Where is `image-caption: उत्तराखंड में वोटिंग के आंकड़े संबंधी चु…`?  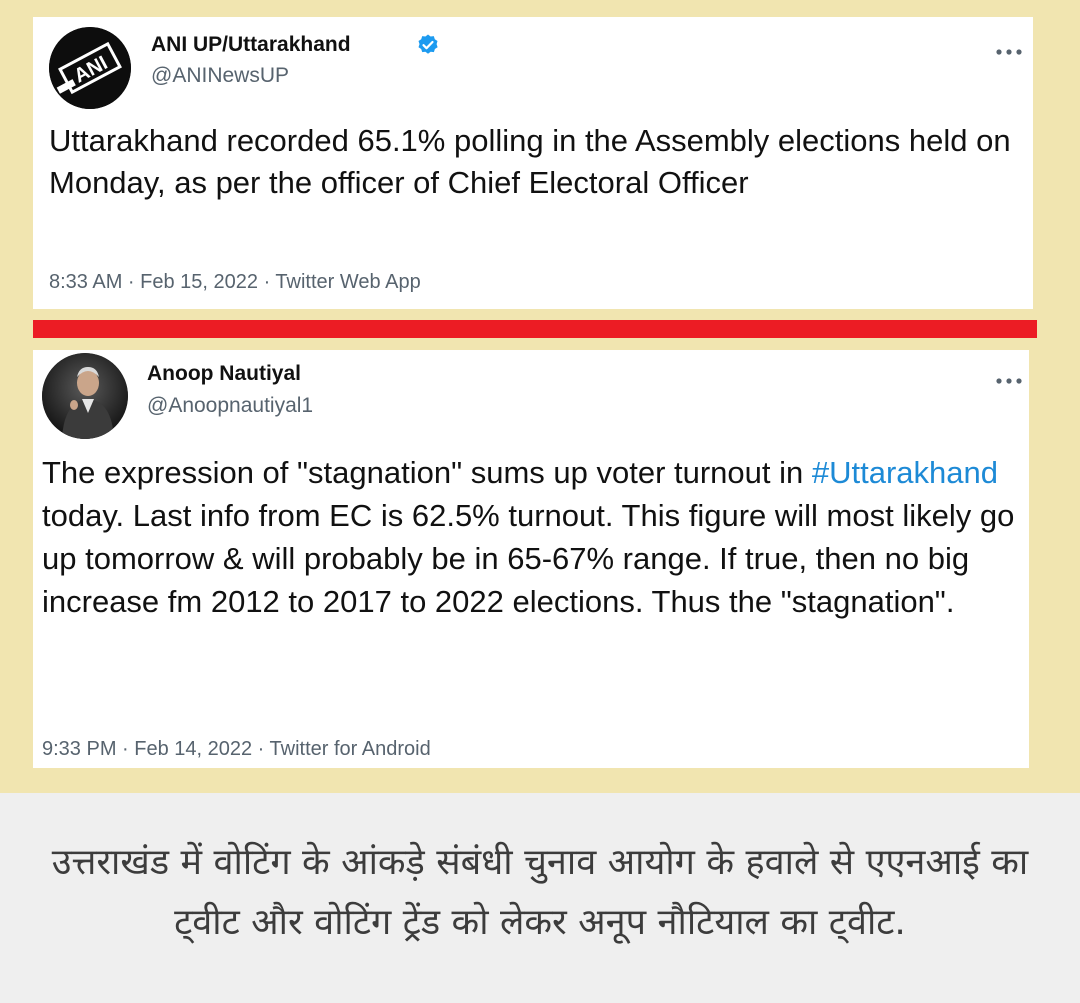 image-caption: उत्तराखंड में वोटिंग के आंकड़े संबंधी चु… is located at coordinates (540, 892).